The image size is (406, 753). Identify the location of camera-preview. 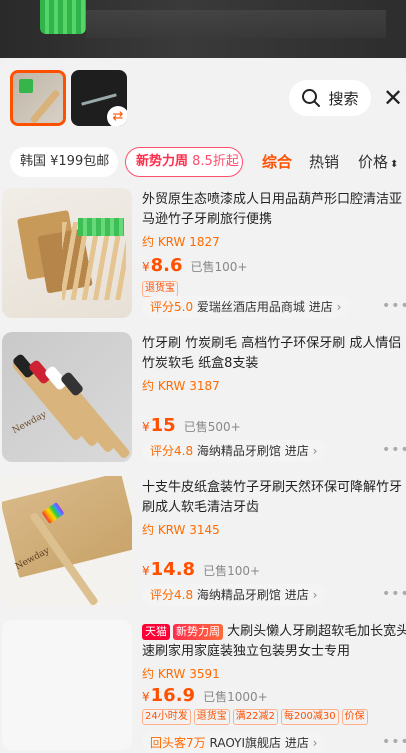
(203, 29).